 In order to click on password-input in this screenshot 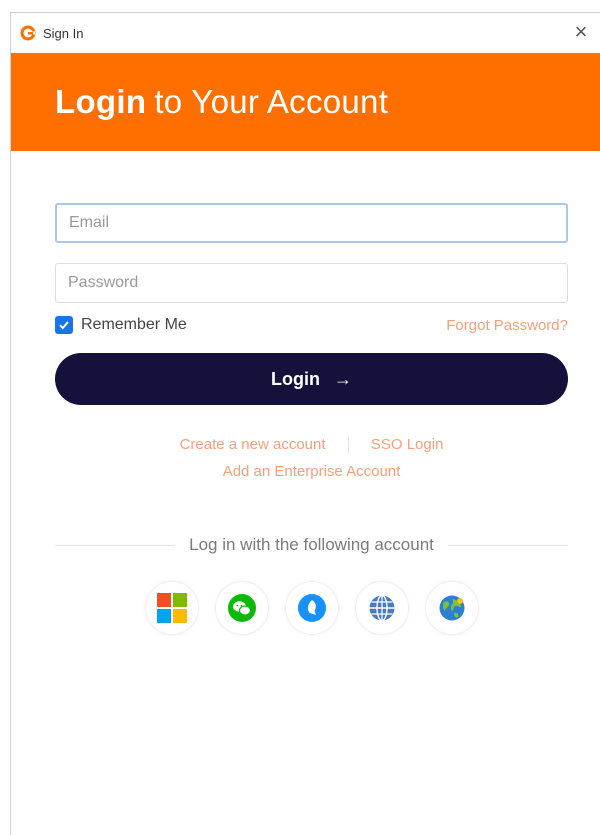, I will do `click(311, 283)`.